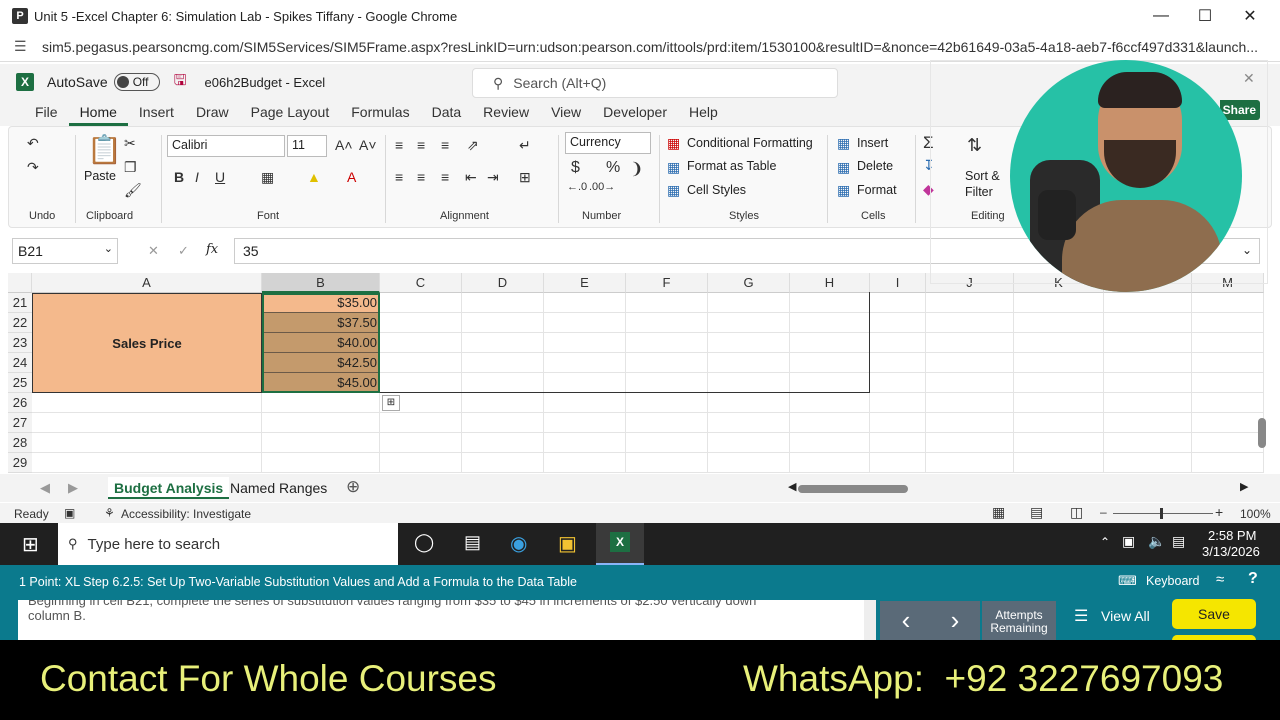 The height and width of the screenshot is (720, 1280). I want to click on column-header-f: F, so click(667, 283).